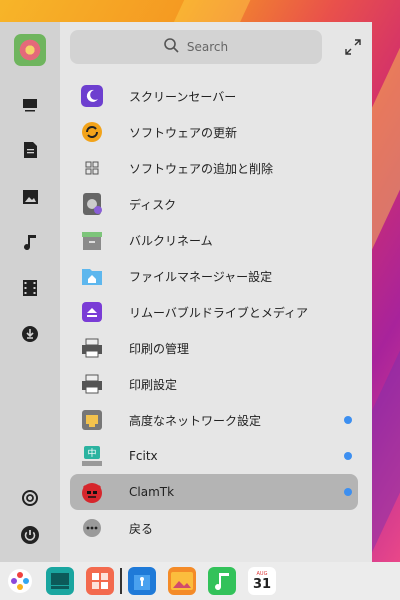 The image size is (400, 600). What do you see at coordinates (30, 498) in the screenshot?
I see `settings-icon` at bounding box center [30, 498].